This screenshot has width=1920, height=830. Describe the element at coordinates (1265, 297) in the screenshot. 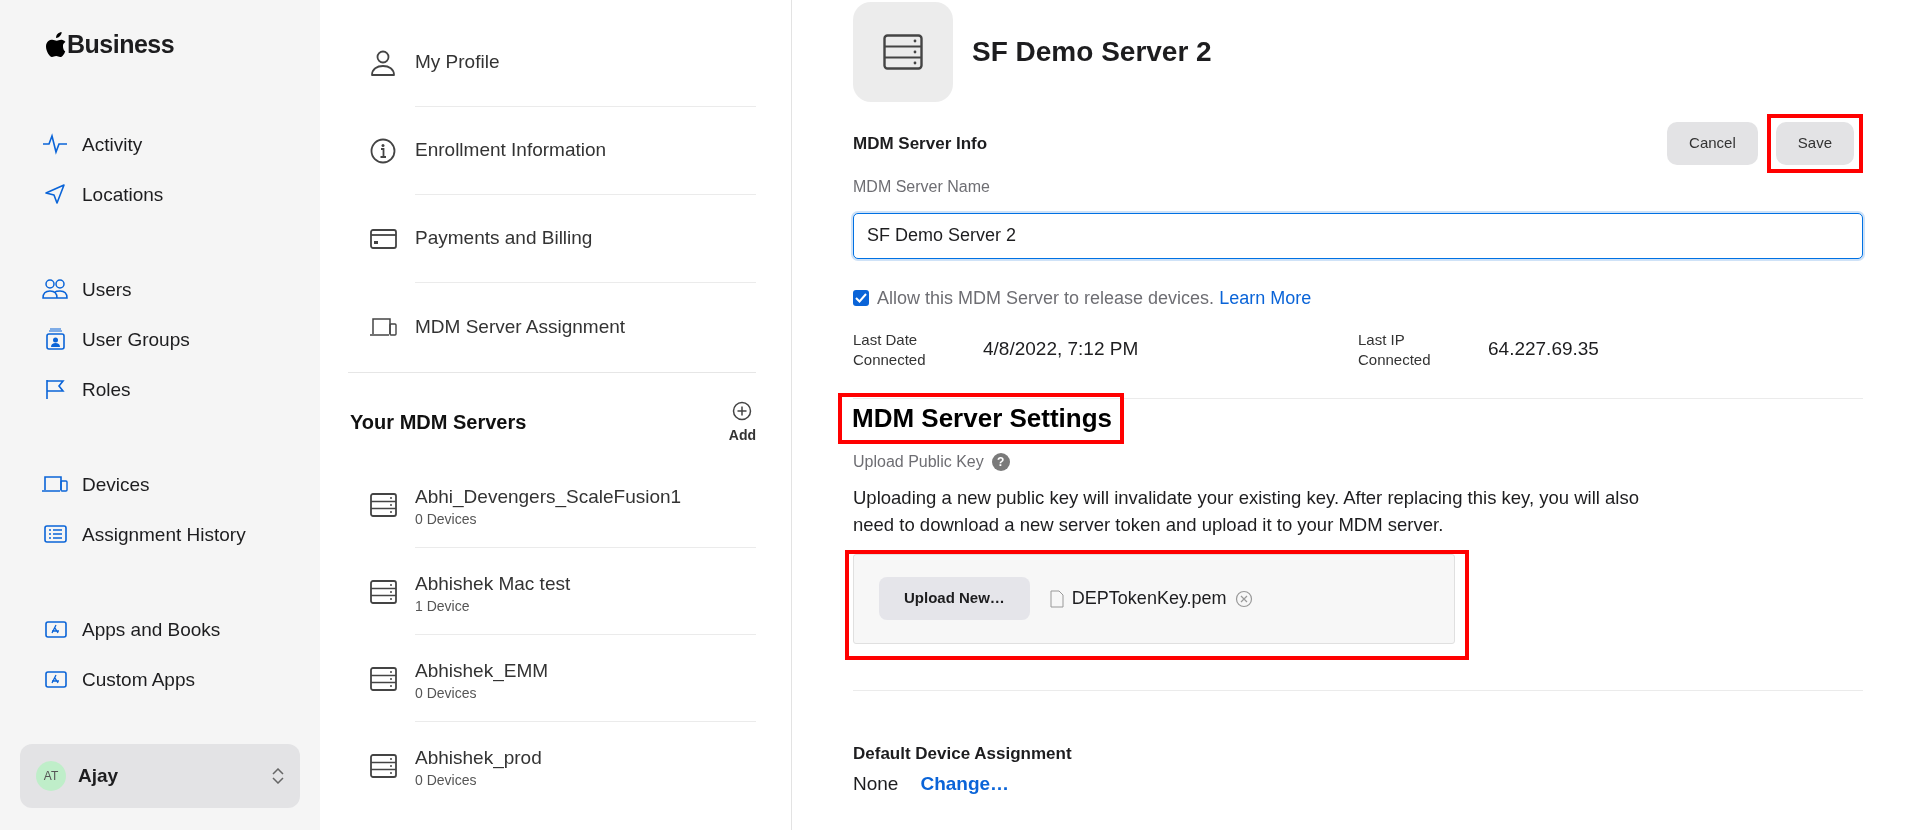

I see `learn-more-link: Learn More` at that location.